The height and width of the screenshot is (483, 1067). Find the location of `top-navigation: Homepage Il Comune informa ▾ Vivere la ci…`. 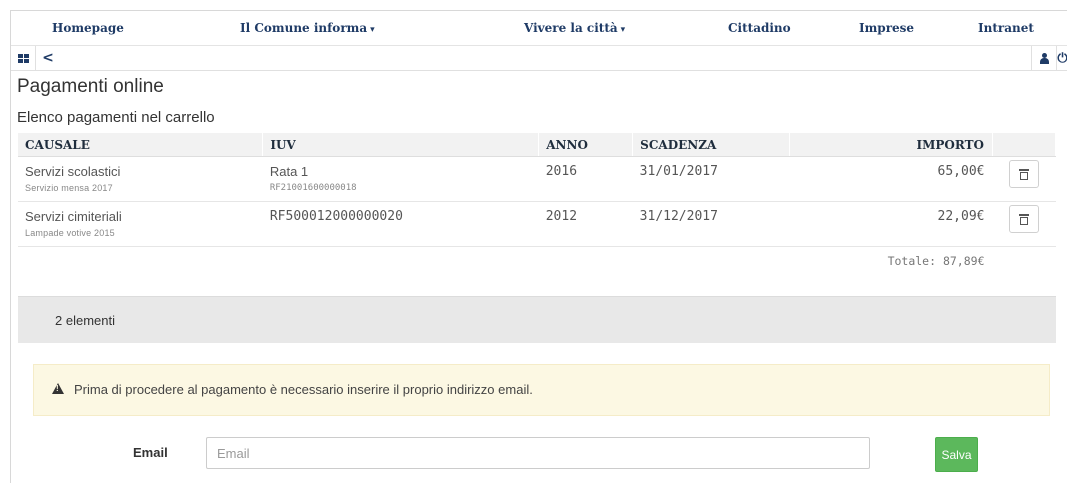

top-navigation: Homepage Il Comune informa ▾ Vivere la ci… is located at coordinates (539, 28).